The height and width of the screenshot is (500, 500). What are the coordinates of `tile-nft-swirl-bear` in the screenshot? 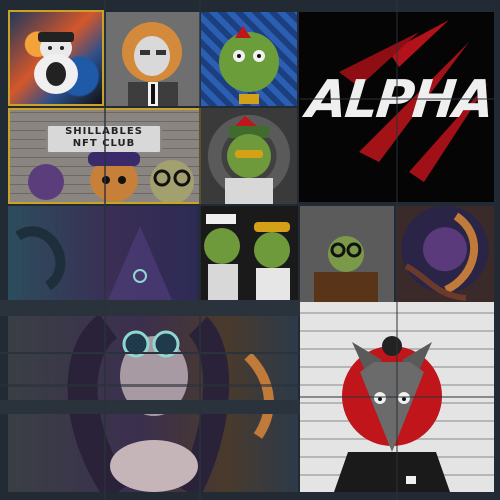 It's located at (56, 58).